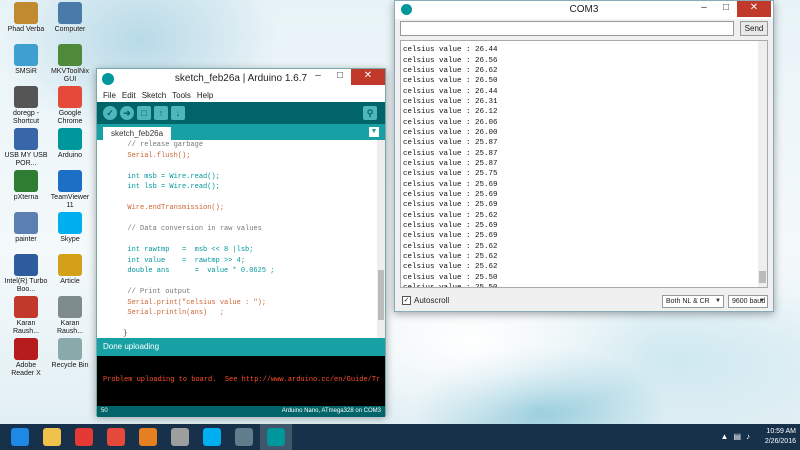 Image resolution: width=800 pixels, height=450 pixels. Describe the element at coordinates (432, 300) in the screenshot. I see `autoscroll-label: Autoscroll` at that location.